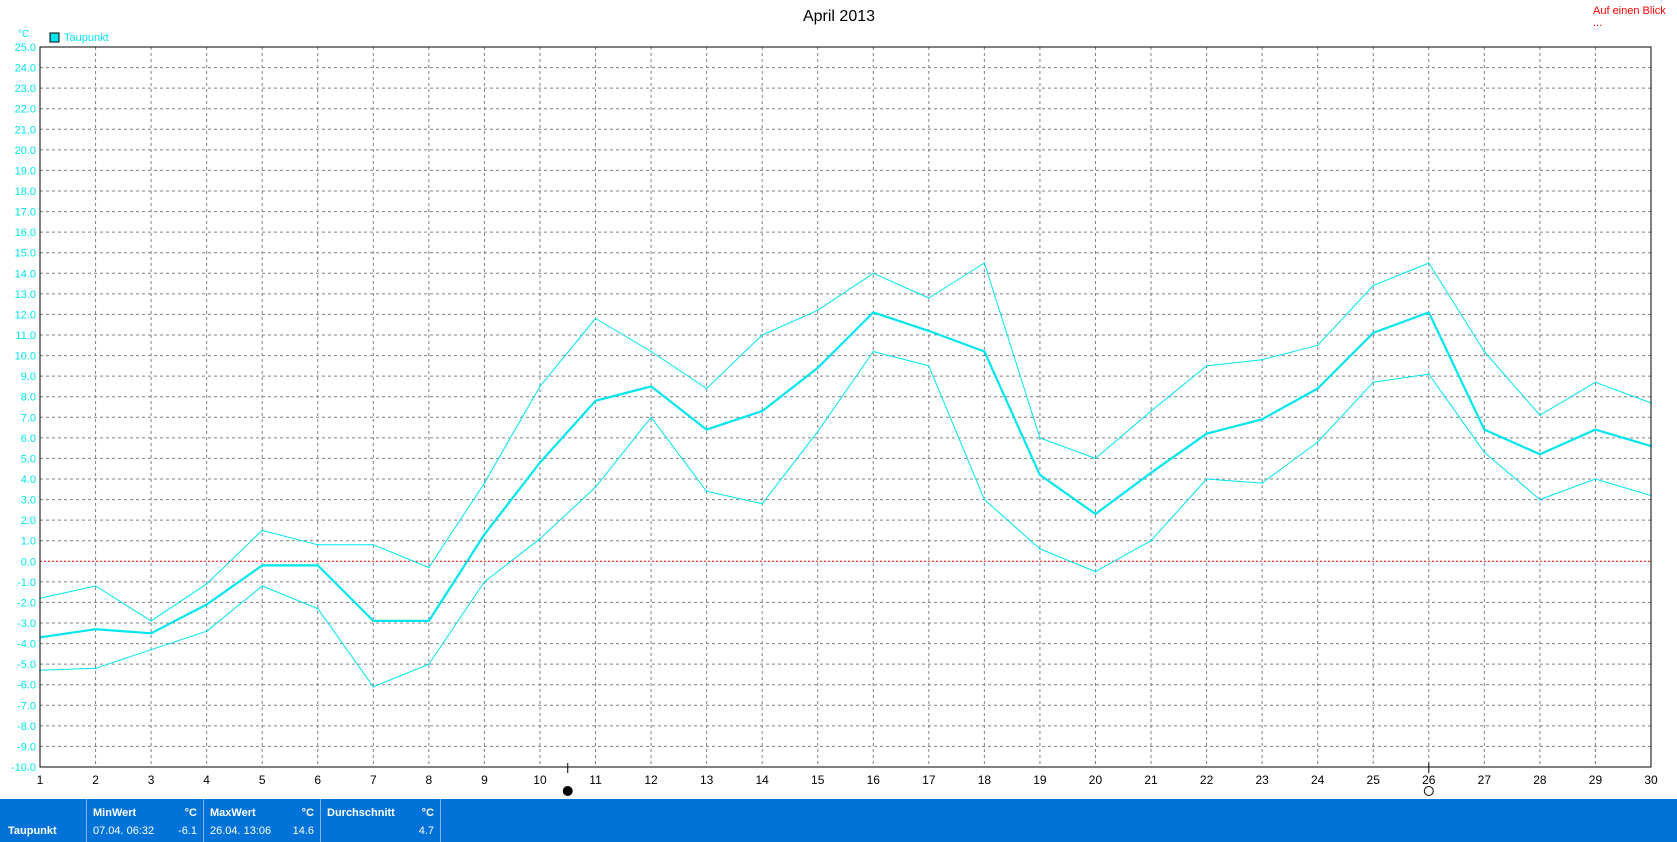 This screenshot has height=842, width=1677. Describe the element at coordinates (26, 706) in the screenshot. I see `y-tick-label: -7.0` at that location.